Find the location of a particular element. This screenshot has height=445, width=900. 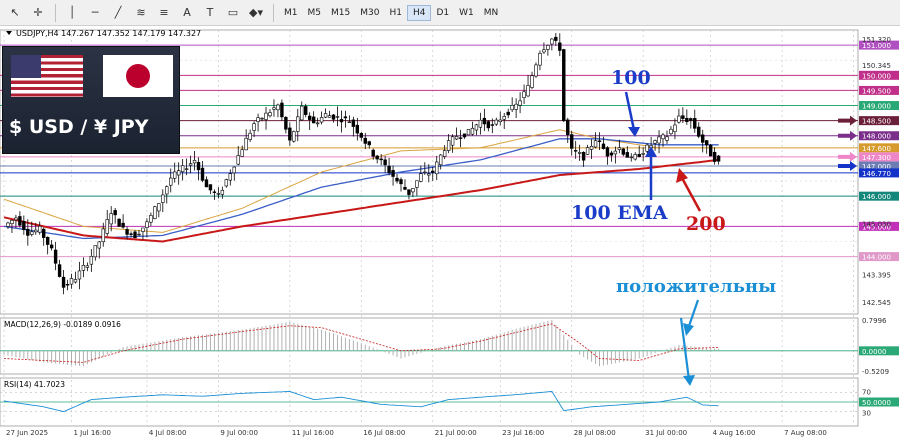

rectangle-icon: ▭ is located at coordinates (233, 13).